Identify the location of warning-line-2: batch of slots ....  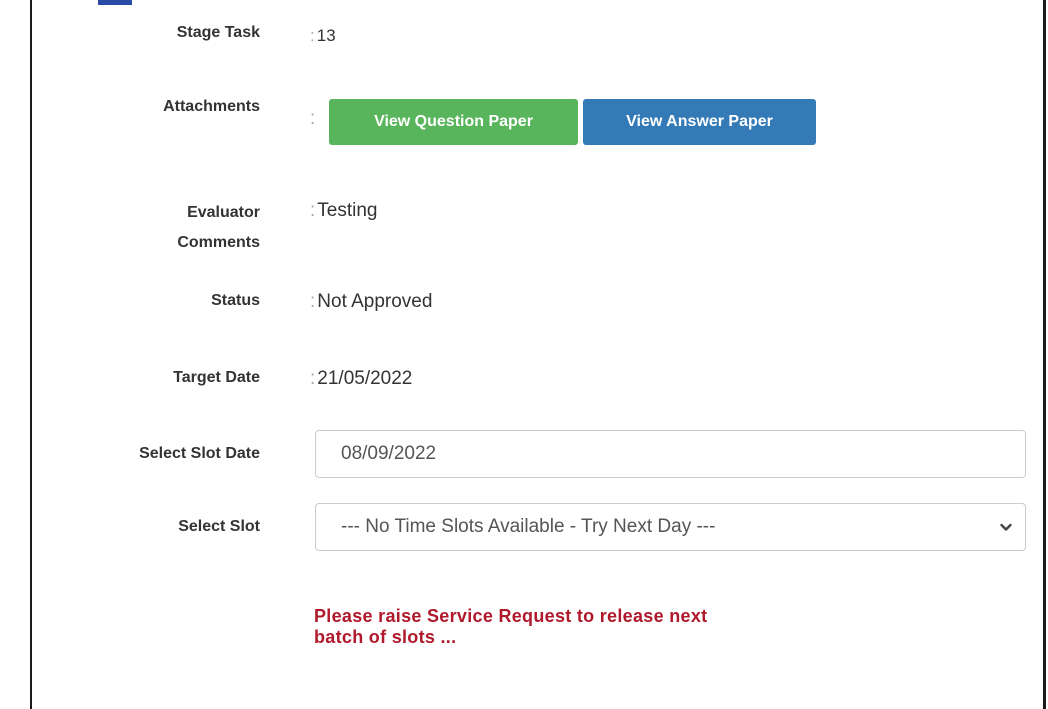
(385, 637).